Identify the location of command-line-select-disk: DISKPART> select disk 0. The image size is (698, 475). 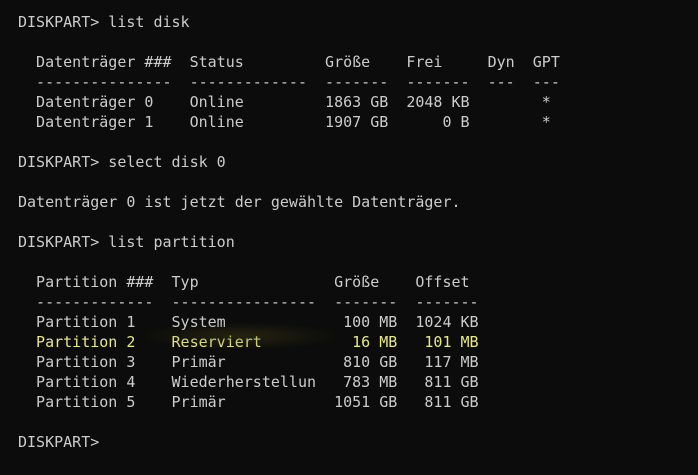
(122, 162).